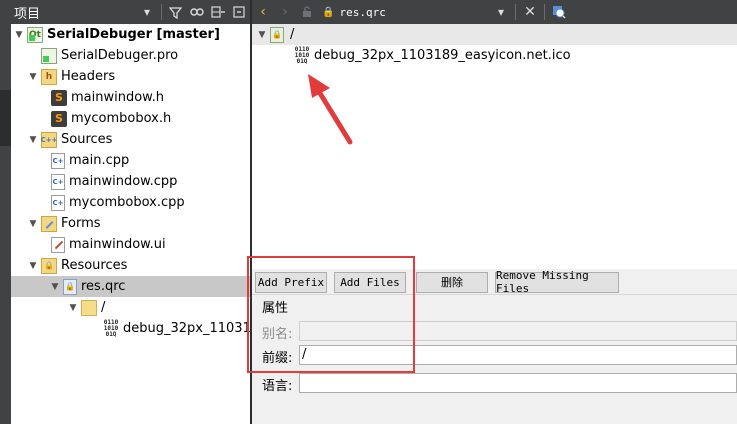 The image size is (737, 424). What do you see at coordinates (239, 12) in the screenshot?
I see `close-pane-icon` at bounding box center [239, 12].